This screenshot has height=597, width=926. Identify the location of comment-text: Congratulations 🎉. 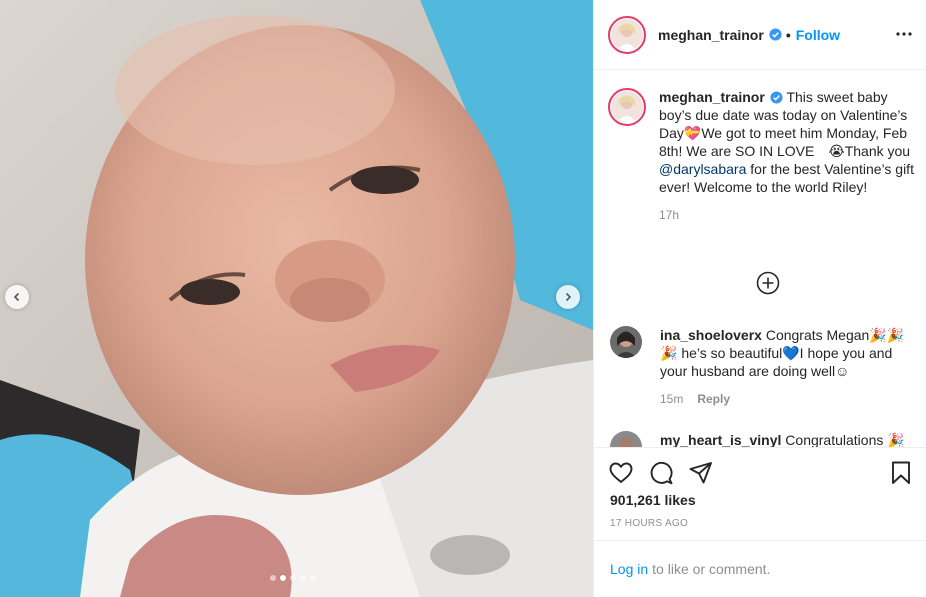
(845, 439).